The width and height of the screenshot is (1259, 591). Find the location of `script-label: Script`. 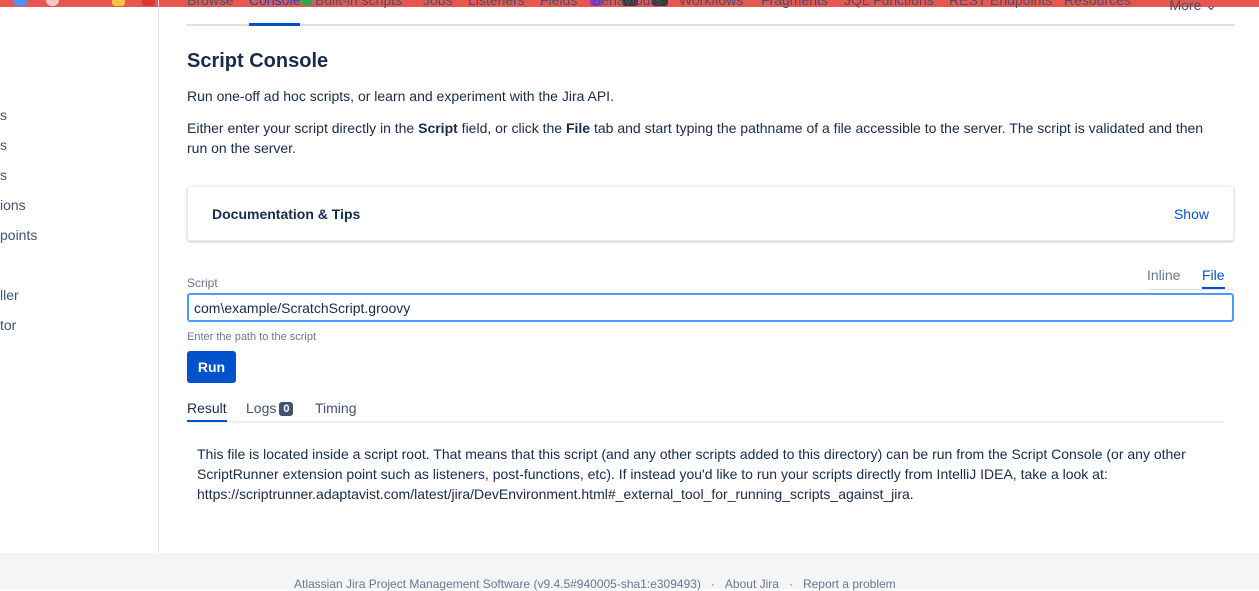

script-label: Script is located at coordinates (202, 283).